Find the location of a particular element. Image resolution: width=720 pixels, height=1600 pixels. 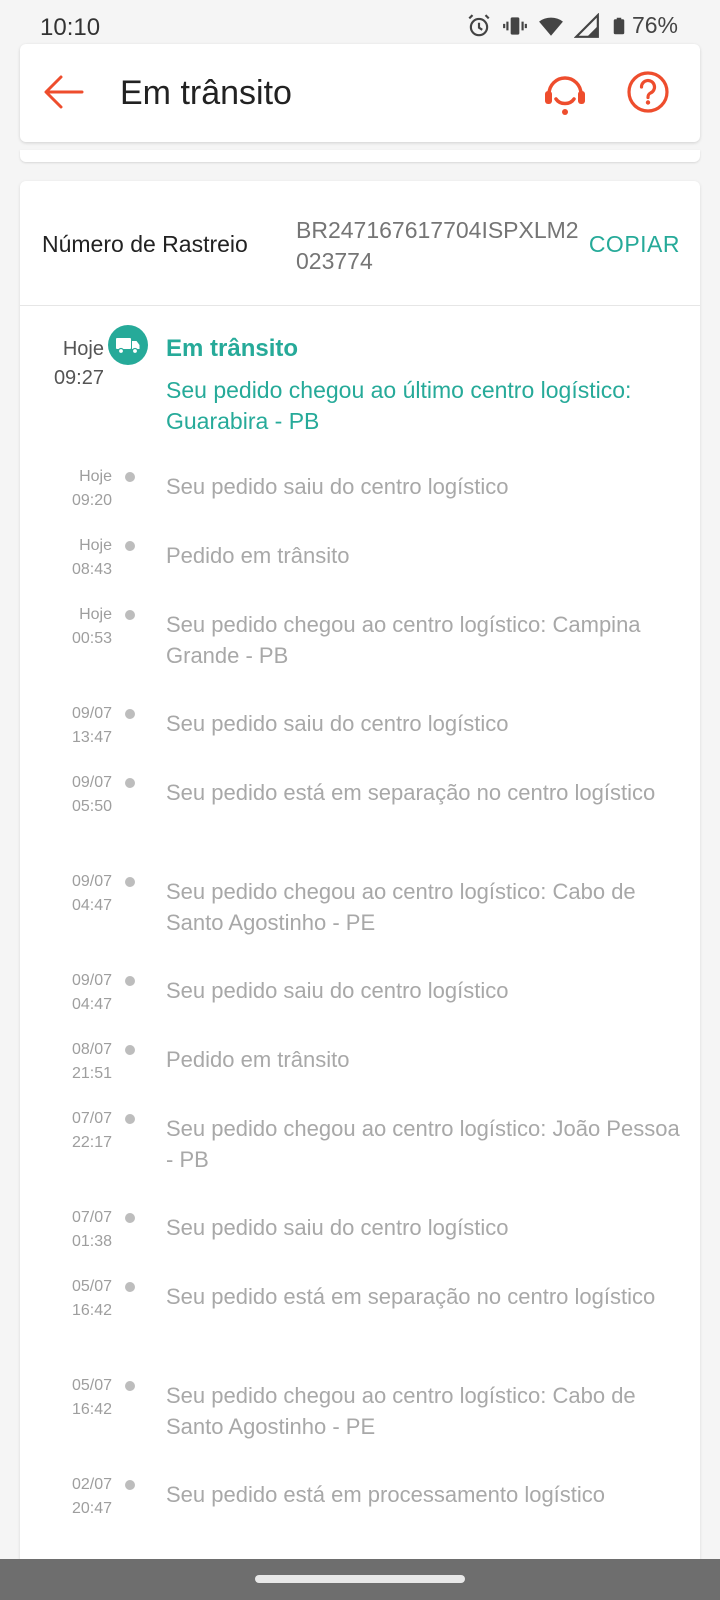

collapsed-card is located at coordinates (360, 156).